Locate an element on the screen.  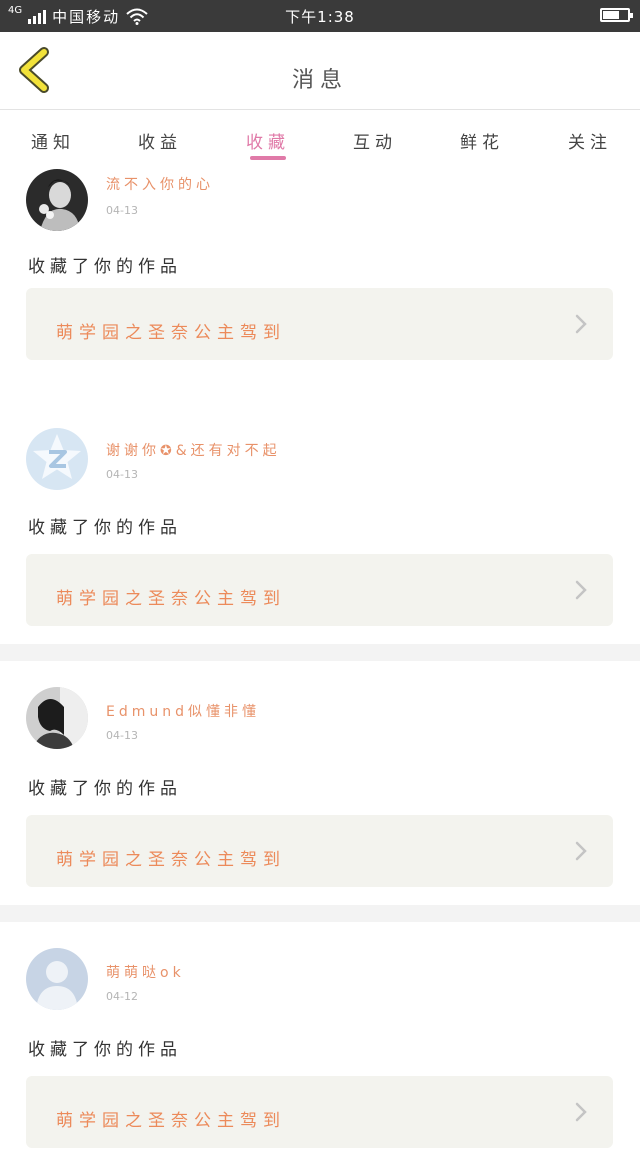
tab-label: 通知 is located at coordinates (53, 143).